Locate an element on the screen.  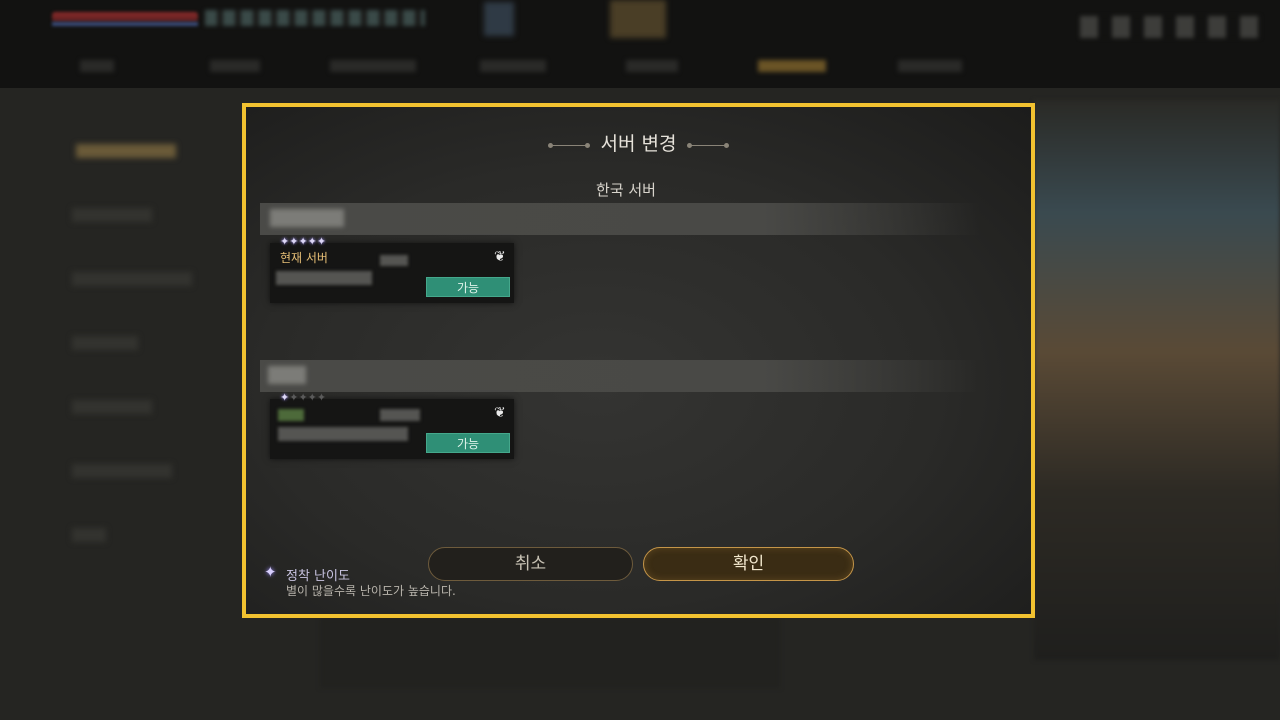
dialog-title-text: 서버 변경 is located at coordinates (638, 144).